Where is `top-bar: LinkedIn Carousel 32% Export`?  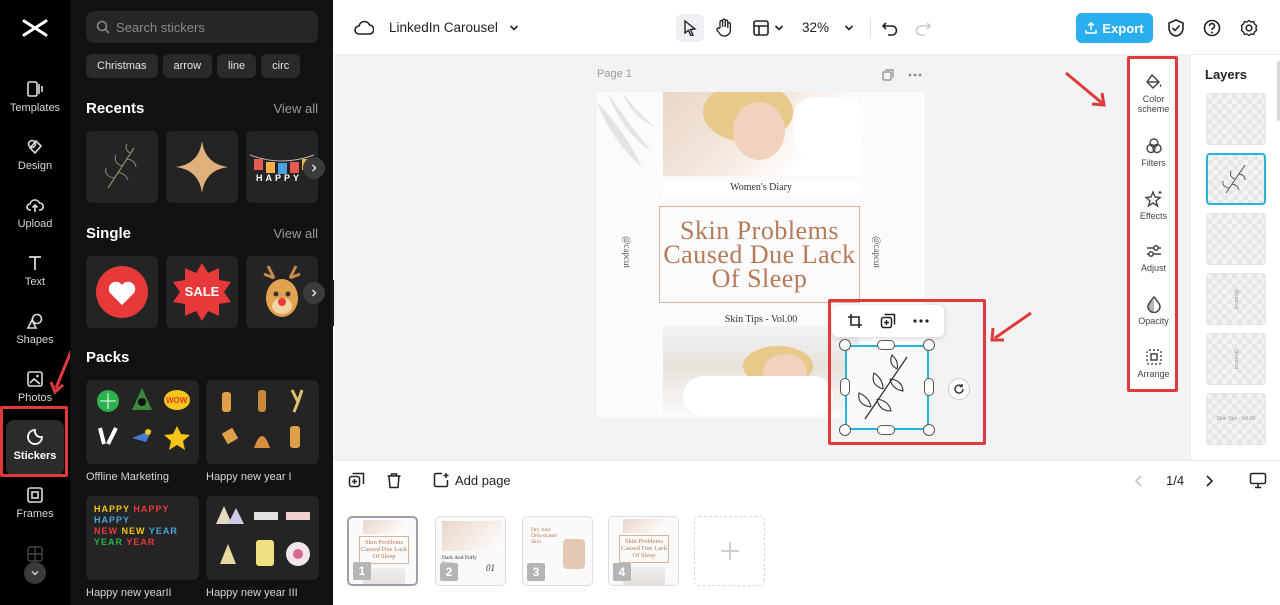 top-bar: LinkedIn Carousel 32% Export is located at coordinates (807, 27).